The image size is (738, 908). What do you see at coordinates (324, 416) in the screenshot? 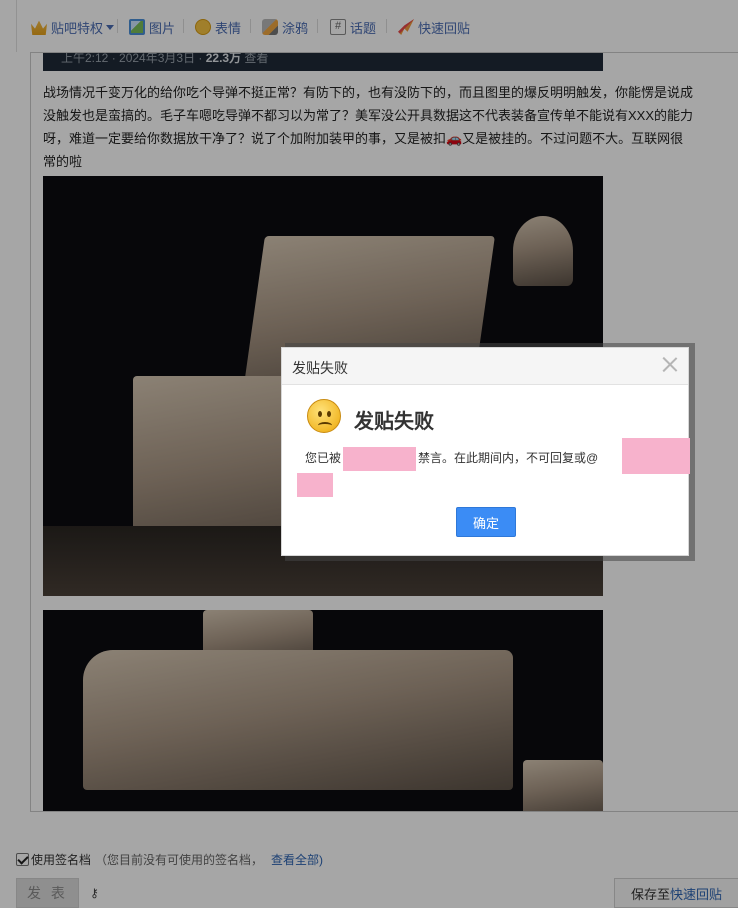
I see `sad-face-icon` at bounding box center [324, 416].